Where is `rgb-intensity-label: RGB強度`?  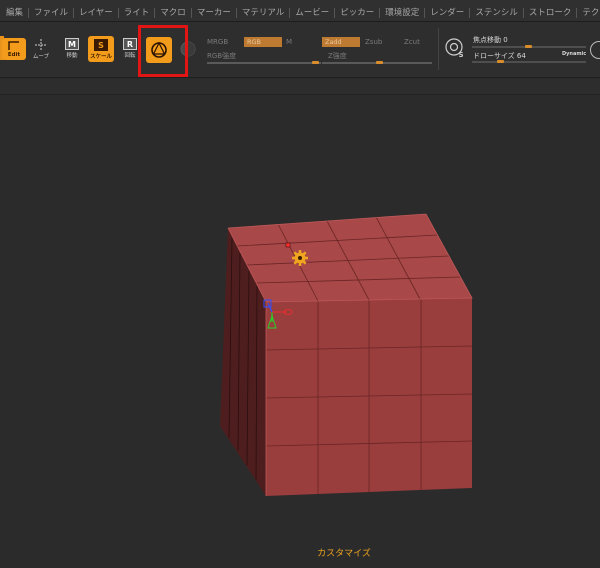 rgb-intensity-label: RGB強度 is located at coordinates (222, 56).